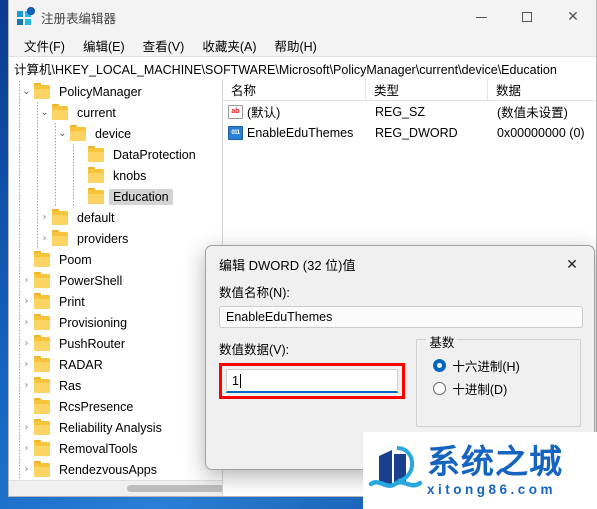 Image resolution: width=597 pixels, height=509 pixels. What do you see at coordinates (440, 365) in the screenshot?
I see `radio-hexadecimal-indicator` at bounding box center [440, 365].